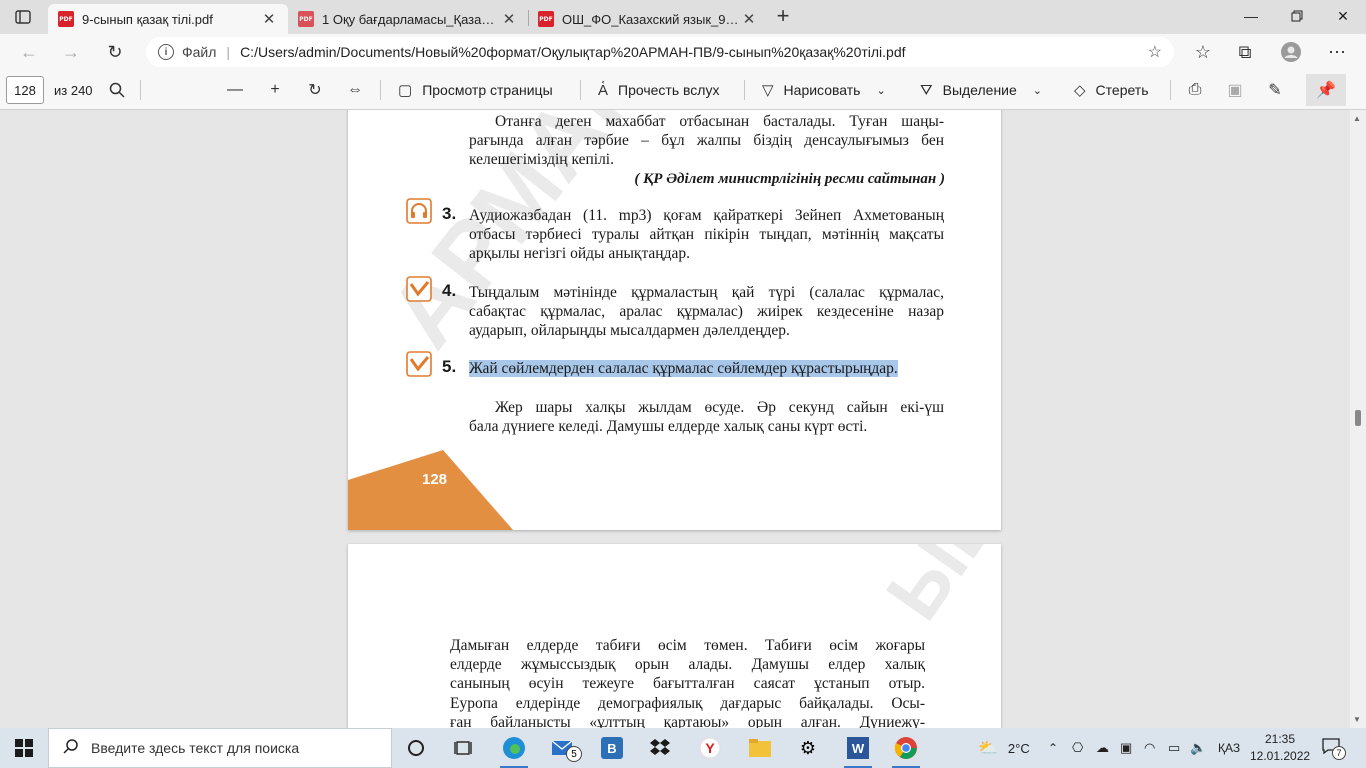  I want to click on task-number: 5., so click(449, 366).